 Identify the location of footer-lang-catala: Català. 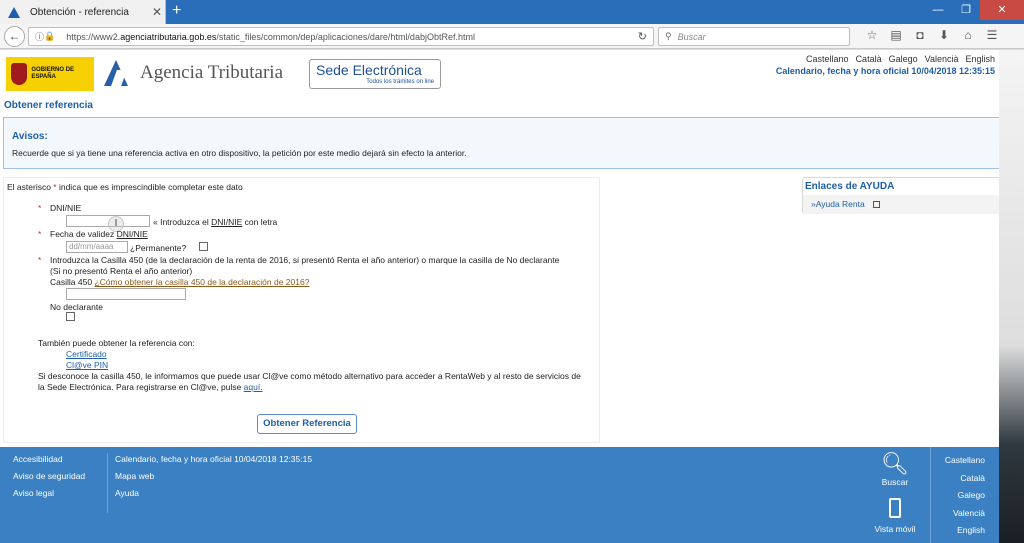
(965, 479).